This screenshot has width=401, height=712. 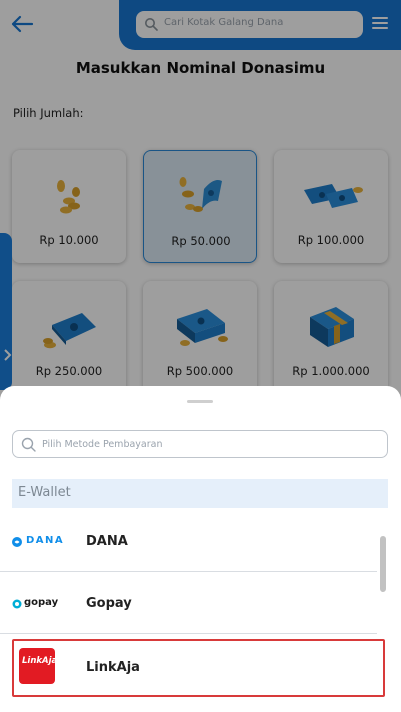 I want to click on payment-option-linkaja: LinkAja! LinkAja, so click(x=198, y=668).